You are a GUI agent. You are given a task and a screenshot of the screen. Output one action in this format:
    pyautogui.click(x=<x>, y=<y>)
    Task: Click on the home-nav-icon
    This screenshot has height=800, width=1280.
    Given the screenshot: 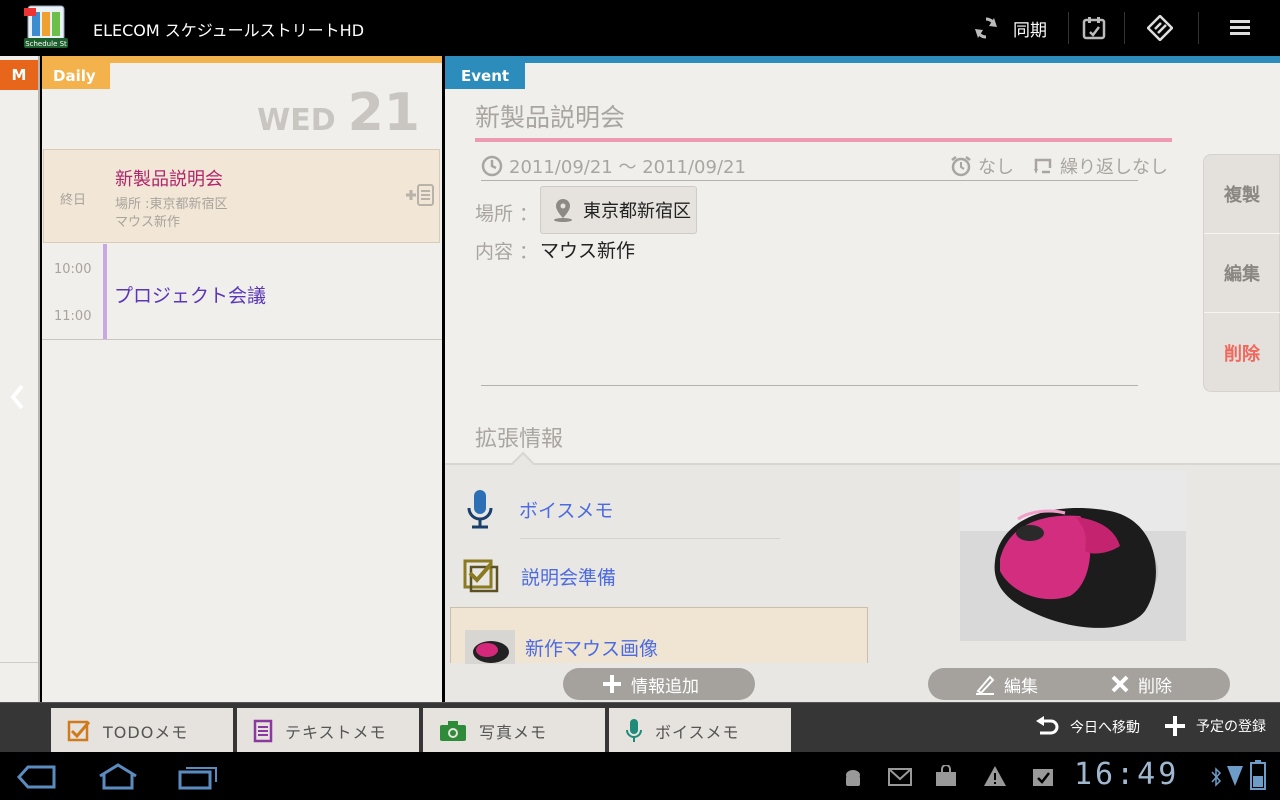 What is the action you would take?
    pyautogui.click(x=118, y=778)
    